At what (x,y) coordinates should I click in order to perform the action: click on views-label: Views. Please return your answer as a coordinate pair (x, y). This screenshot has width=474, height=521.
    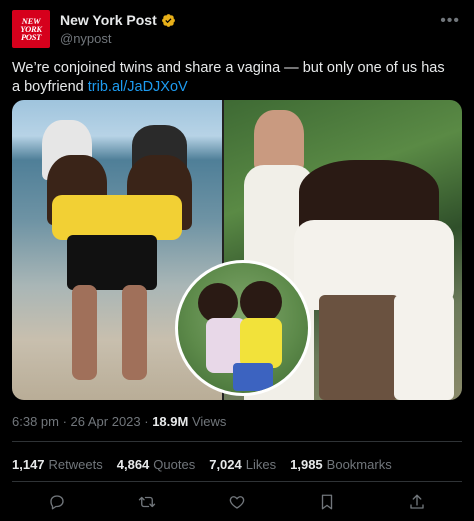
    Looking at the image, I should click on (207, 421).